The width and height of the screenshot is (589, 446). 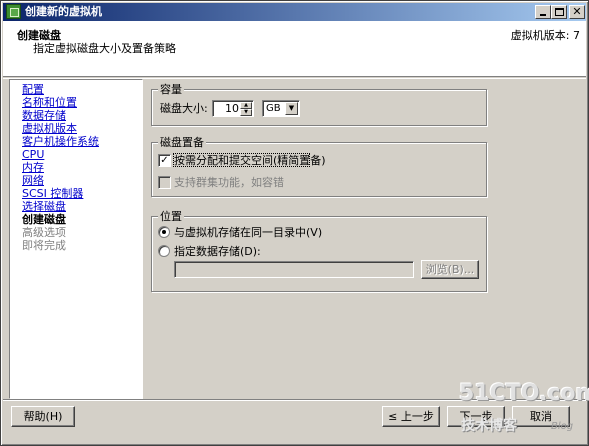 I want to click on site-watermark: 51CTO.com 技术博客 Blog, so click(x=522, y=412).